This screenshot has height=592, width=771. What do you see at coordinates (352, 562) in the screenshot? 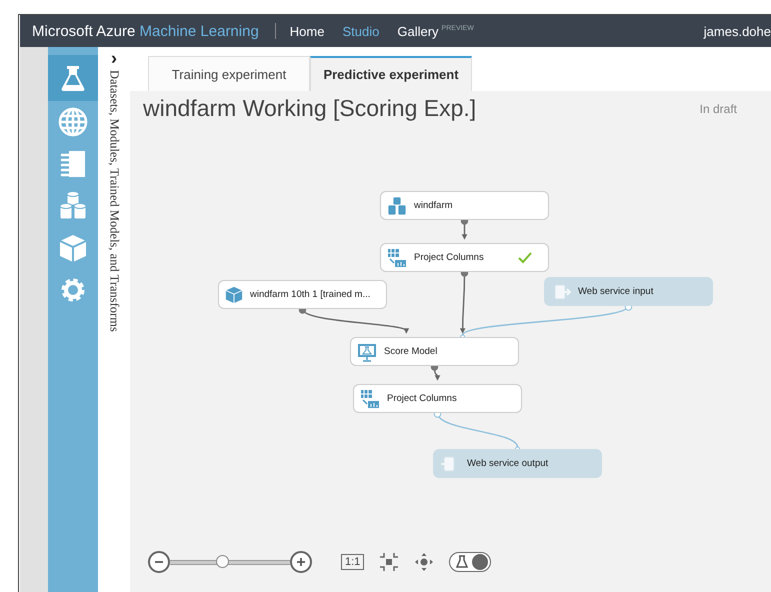
I see `actual-size-button: 1:1` at bounding box center [352, 562].